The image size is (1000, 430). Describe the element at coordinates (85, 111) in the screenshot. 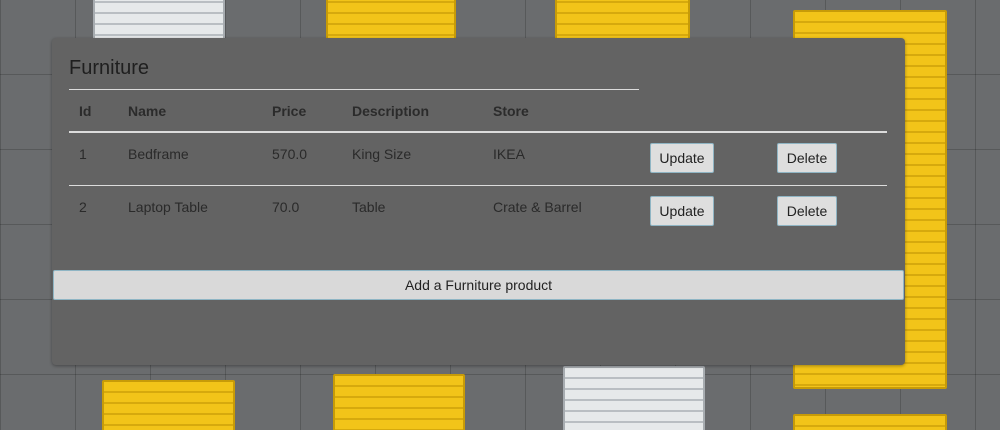

I see `column-header-id: Id` at that location.